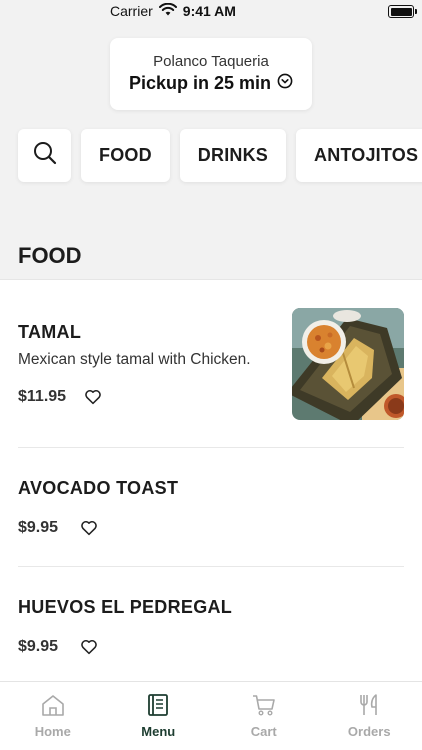  I want to click on restaurant-name: Polanco Taqueria, so click(211, 61).